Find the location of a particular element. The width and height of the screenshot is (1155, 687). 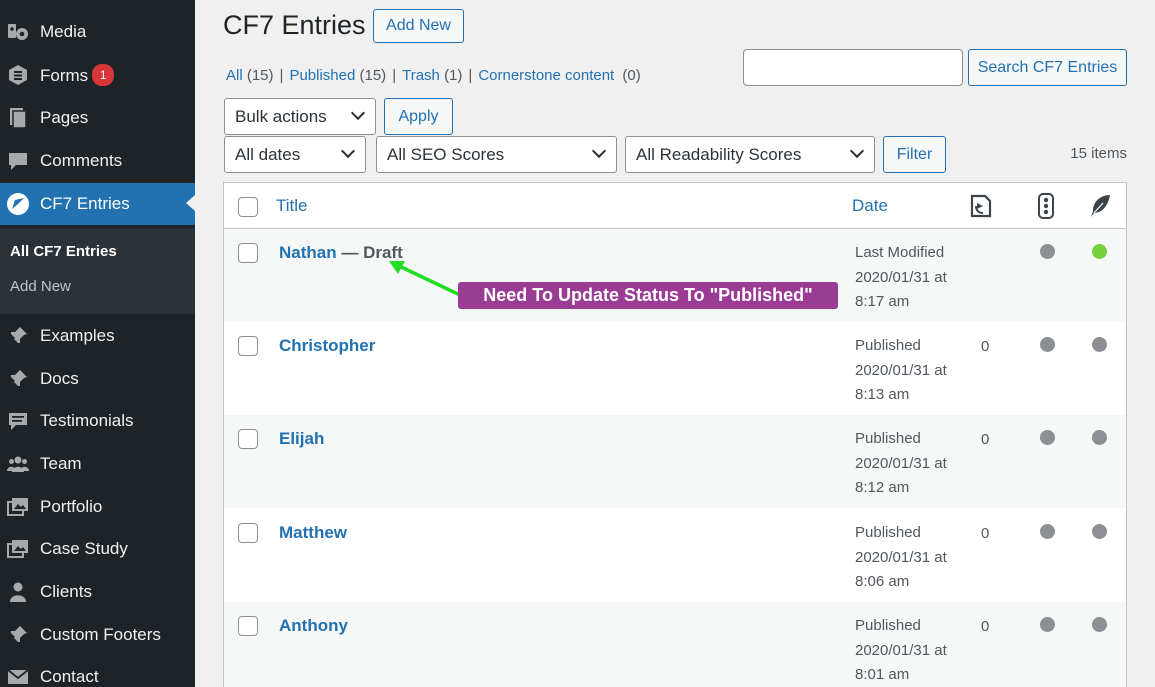

portfolio-icon is located at coordinates (18, 507).